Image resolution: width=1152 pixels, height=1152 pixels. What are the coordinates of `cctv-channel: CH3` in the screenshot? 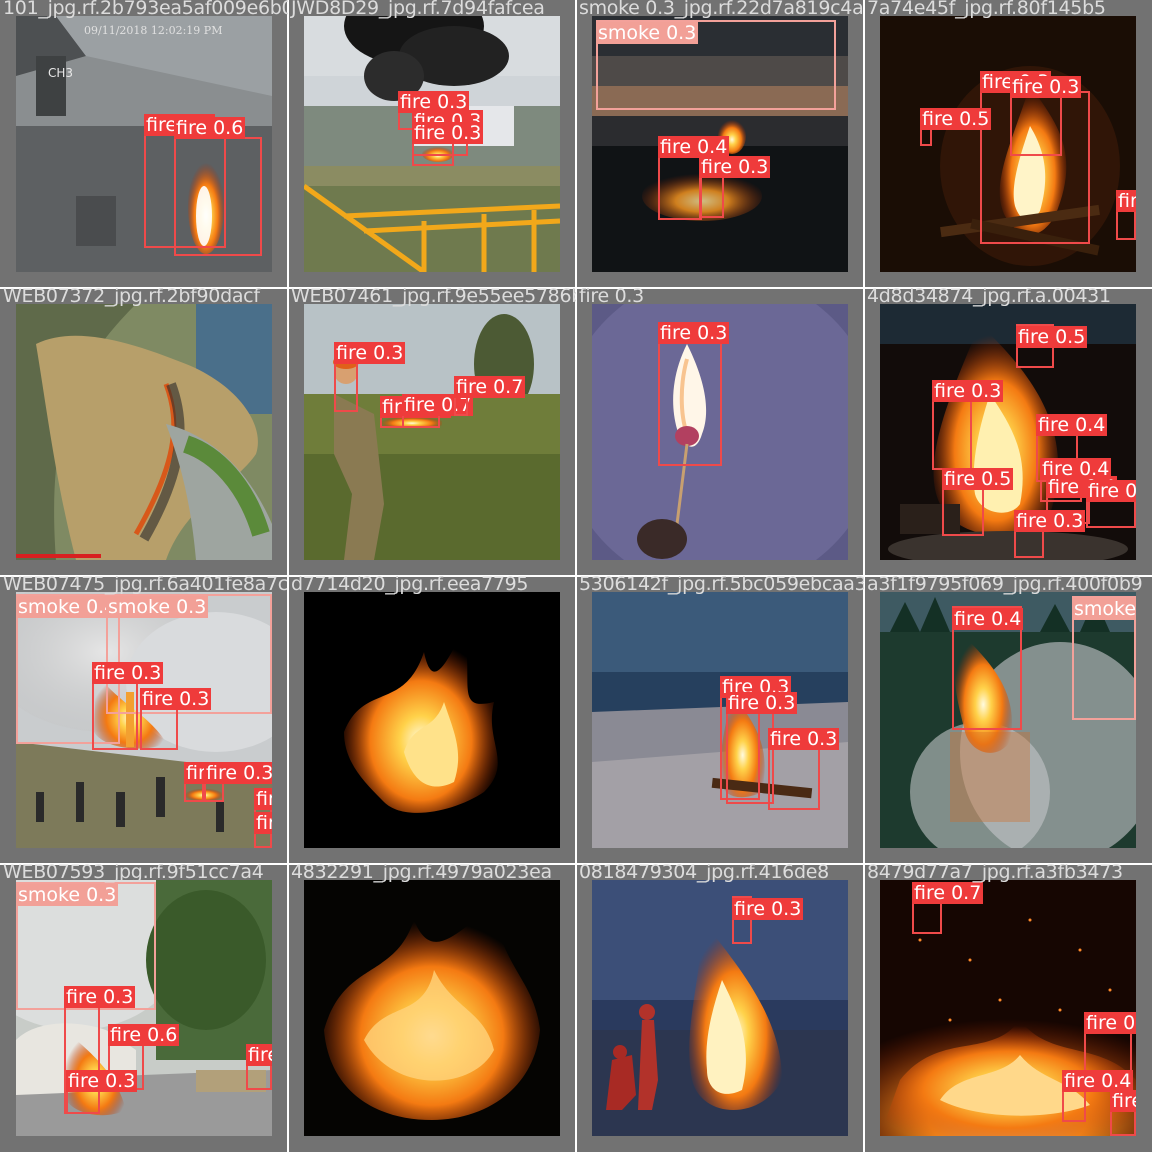 It's located at (61, 73).